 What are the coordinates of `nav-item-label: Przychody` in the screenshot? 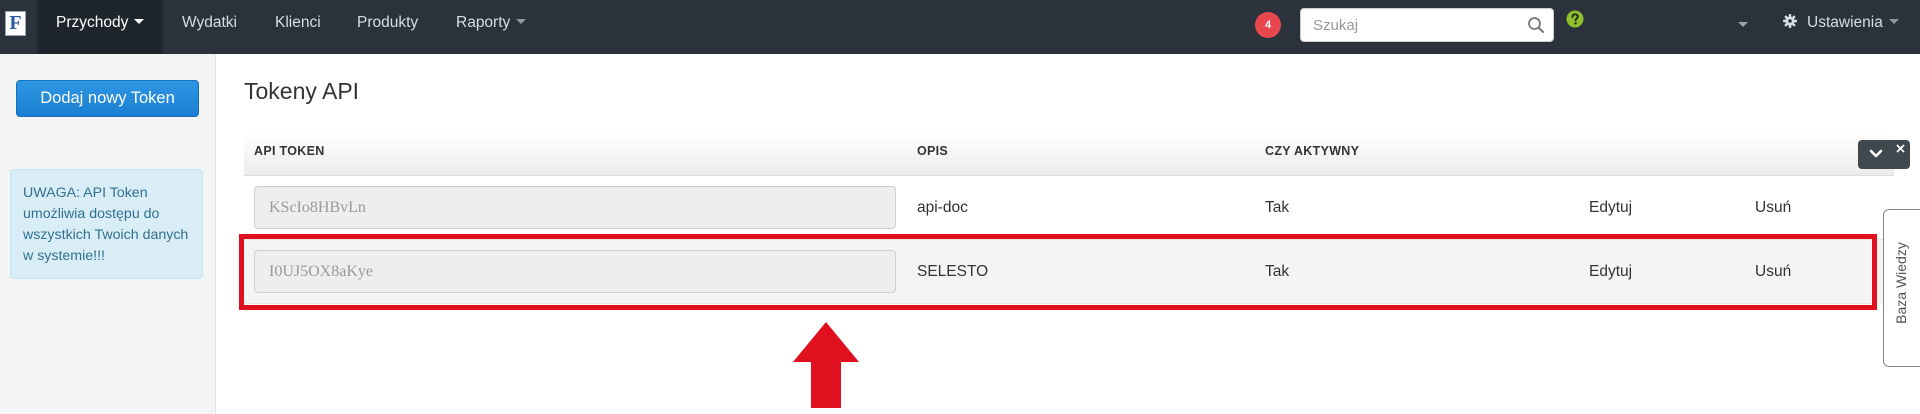 It's located at (92, 22).